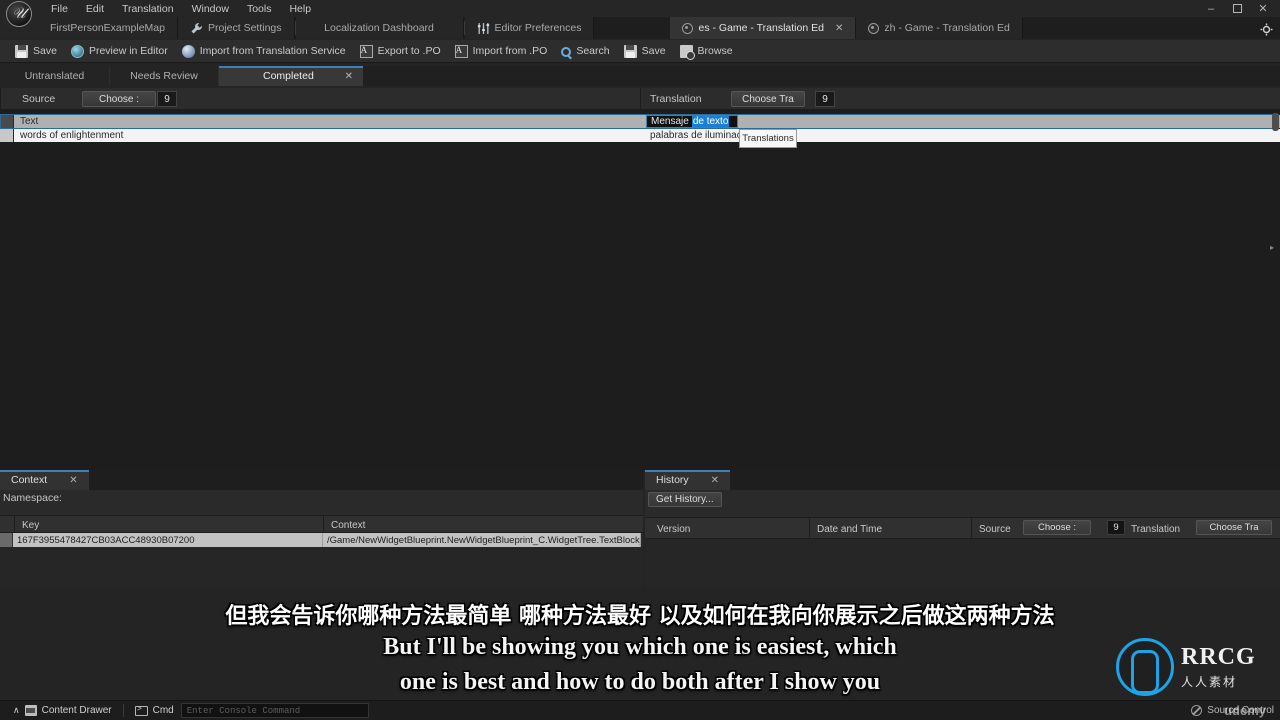 This screenshot has width=1280, height=720. What do you see at coordinates (19, 14) in the screenshot?
I see `unreal-engine-logo: 𝒰` at bounding box center [19, 14].